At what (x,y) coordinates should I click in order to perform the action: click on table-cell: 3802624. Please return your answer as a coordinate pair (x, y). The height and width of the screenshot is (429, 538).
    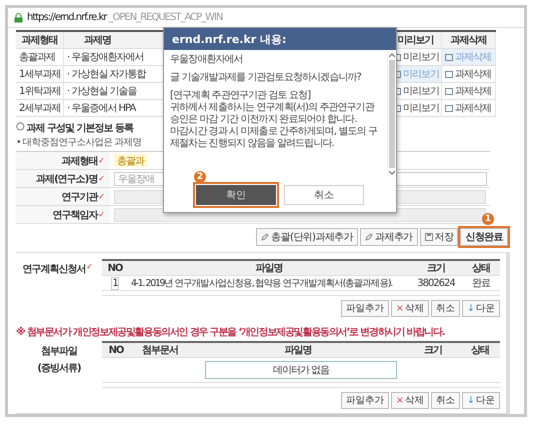
    Looking at the image, I should click on (436, 283).